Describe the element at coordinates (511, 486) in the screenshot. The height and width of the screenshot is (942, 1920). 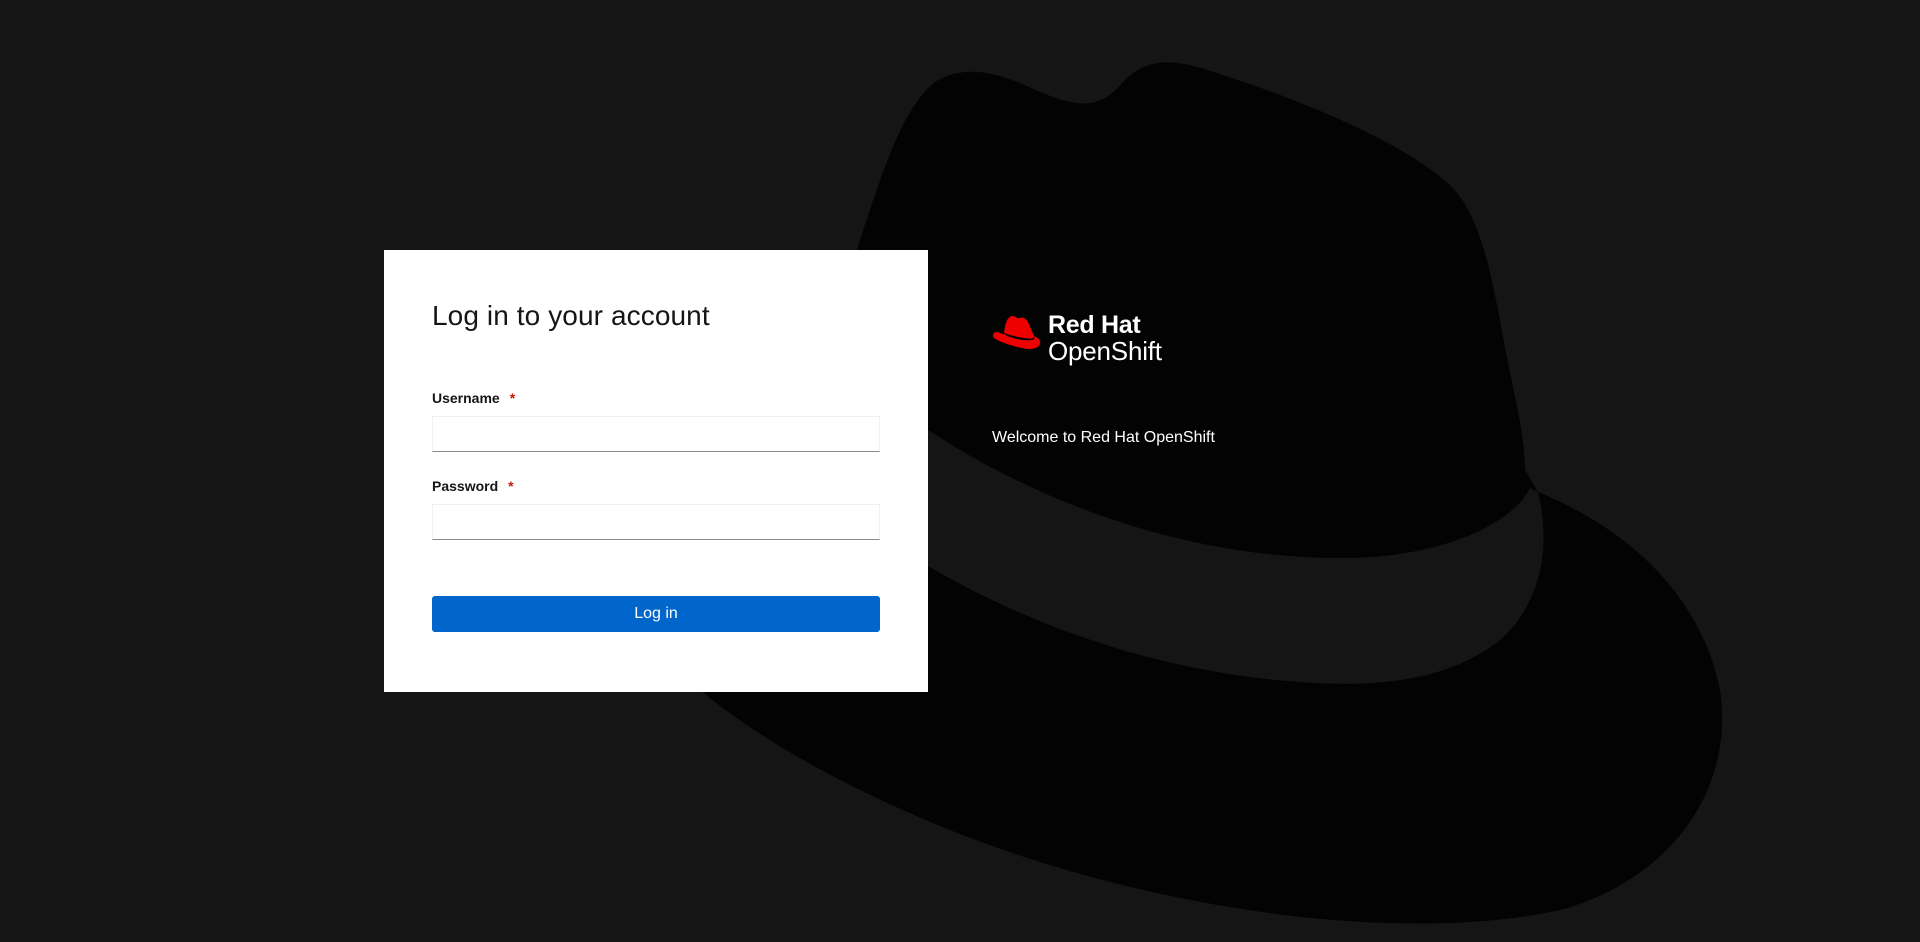
I see `password-required-indicator: *` at that location.